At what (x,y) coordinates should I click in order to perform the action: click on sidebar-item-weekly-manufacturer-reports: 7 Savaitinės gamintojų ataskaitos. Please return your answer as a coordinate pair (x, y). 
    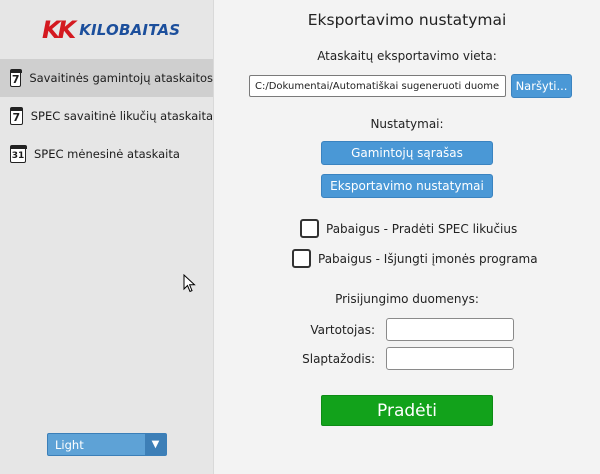
    Looking at the image, I should click on (106, 78).